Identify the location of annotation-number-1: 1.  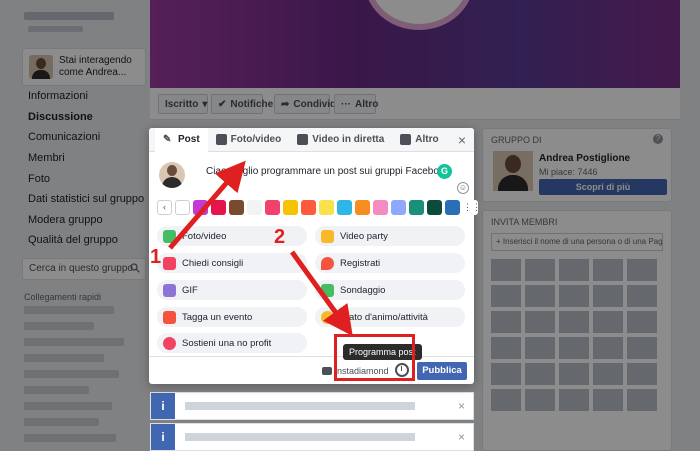
(156, 257).